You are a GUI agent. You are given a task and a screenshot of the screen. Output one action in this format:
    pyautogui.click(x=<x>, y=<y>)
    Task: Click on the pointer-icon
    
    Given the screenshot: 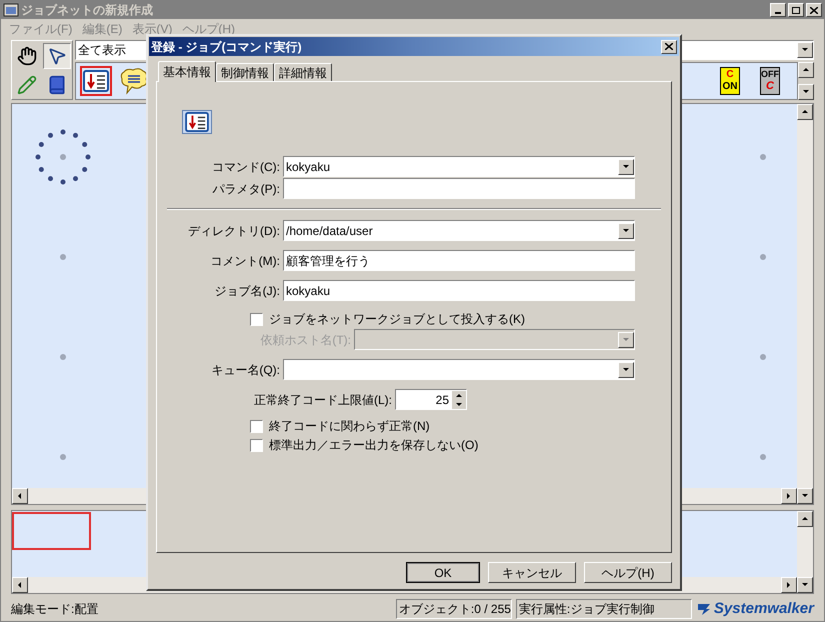 What is the action you would take?
    pyautogui.click(x=57, y=56)
    